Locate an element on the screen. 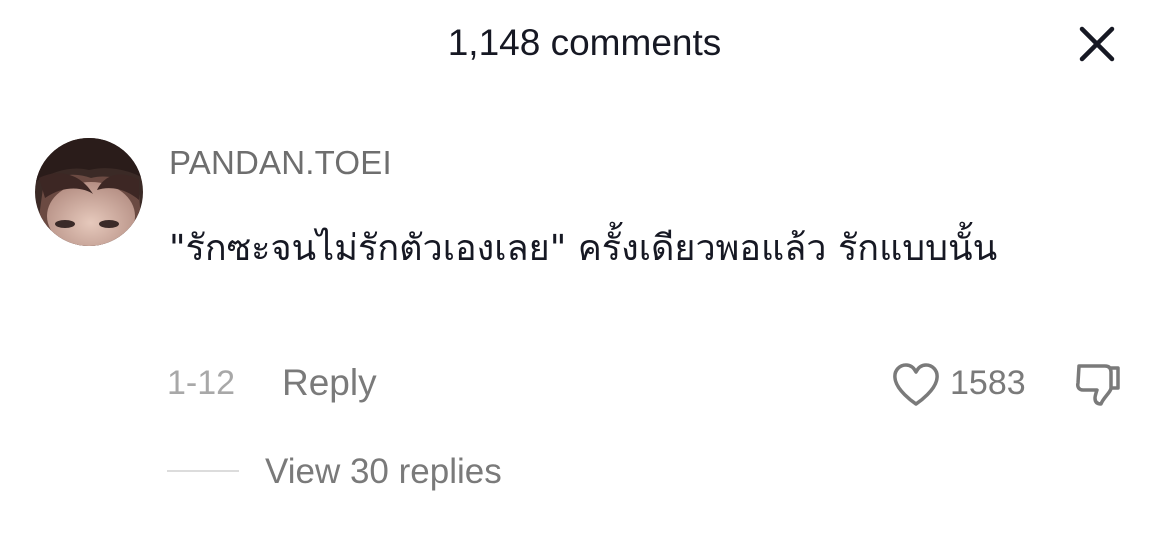 Image resolution: width=1169 pixels, height=544 pixels. close-icon is located at coordinates (1097, 44).